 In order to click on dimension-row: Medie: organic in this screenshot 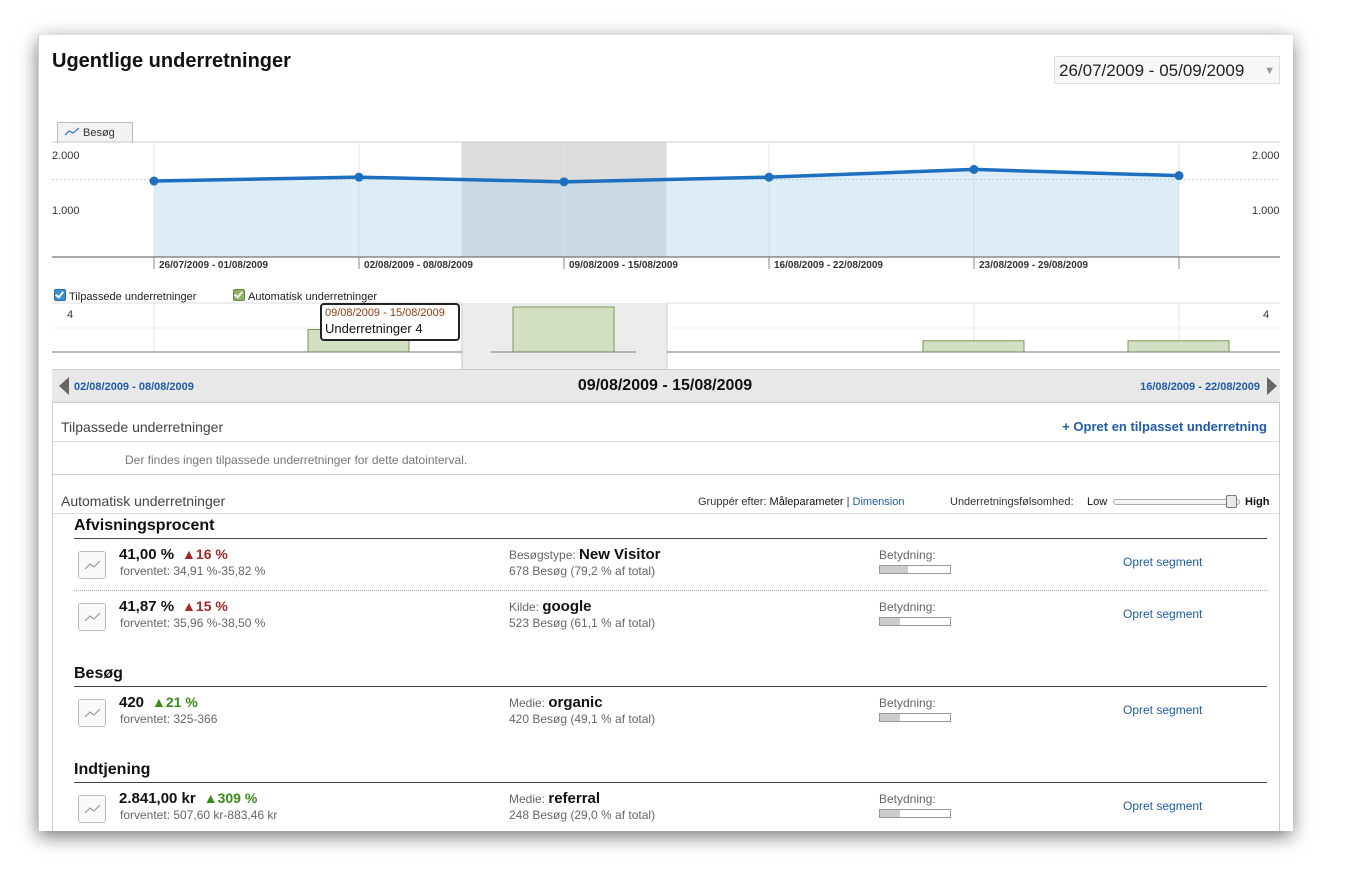, I will do `click(556, 703)`.